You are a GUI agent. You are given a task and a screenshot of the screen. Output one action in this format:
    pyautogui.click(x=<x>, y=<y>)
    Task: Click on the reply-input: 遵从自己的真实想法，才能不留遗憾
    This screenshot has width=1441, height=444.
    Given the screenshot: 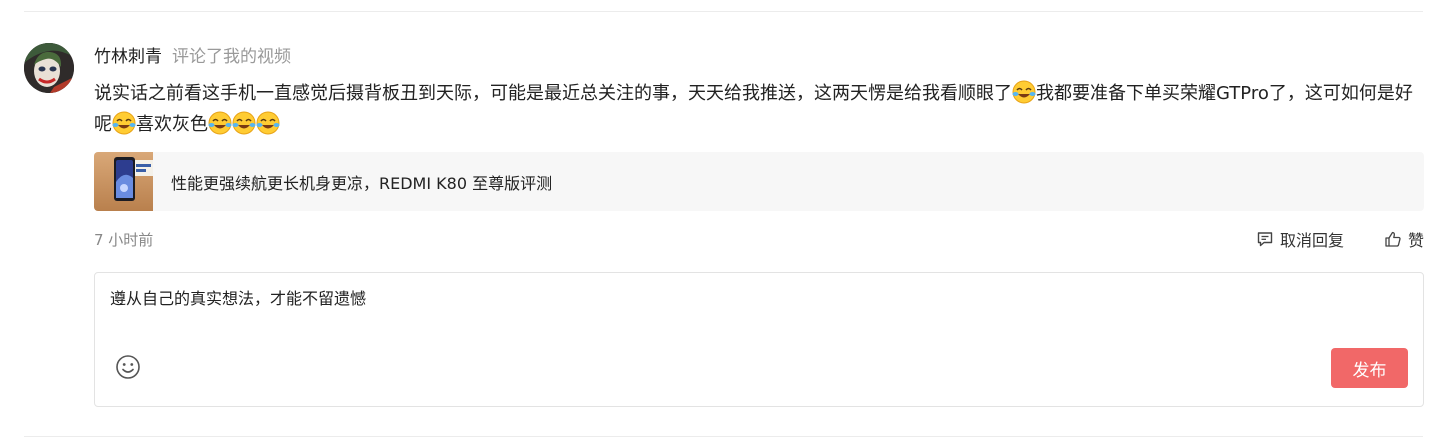 What is the action you would take?
    pyautogui.click(x=238, y=297)
    